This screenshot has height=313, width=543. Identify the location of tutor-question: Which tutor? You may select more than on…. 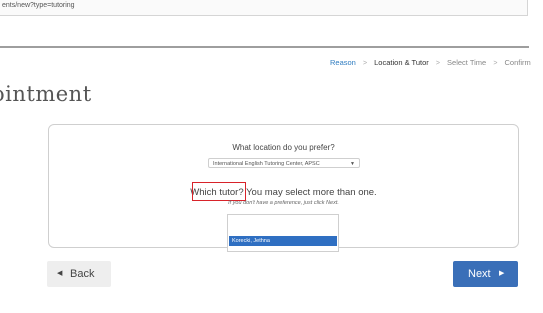
(283, 192).